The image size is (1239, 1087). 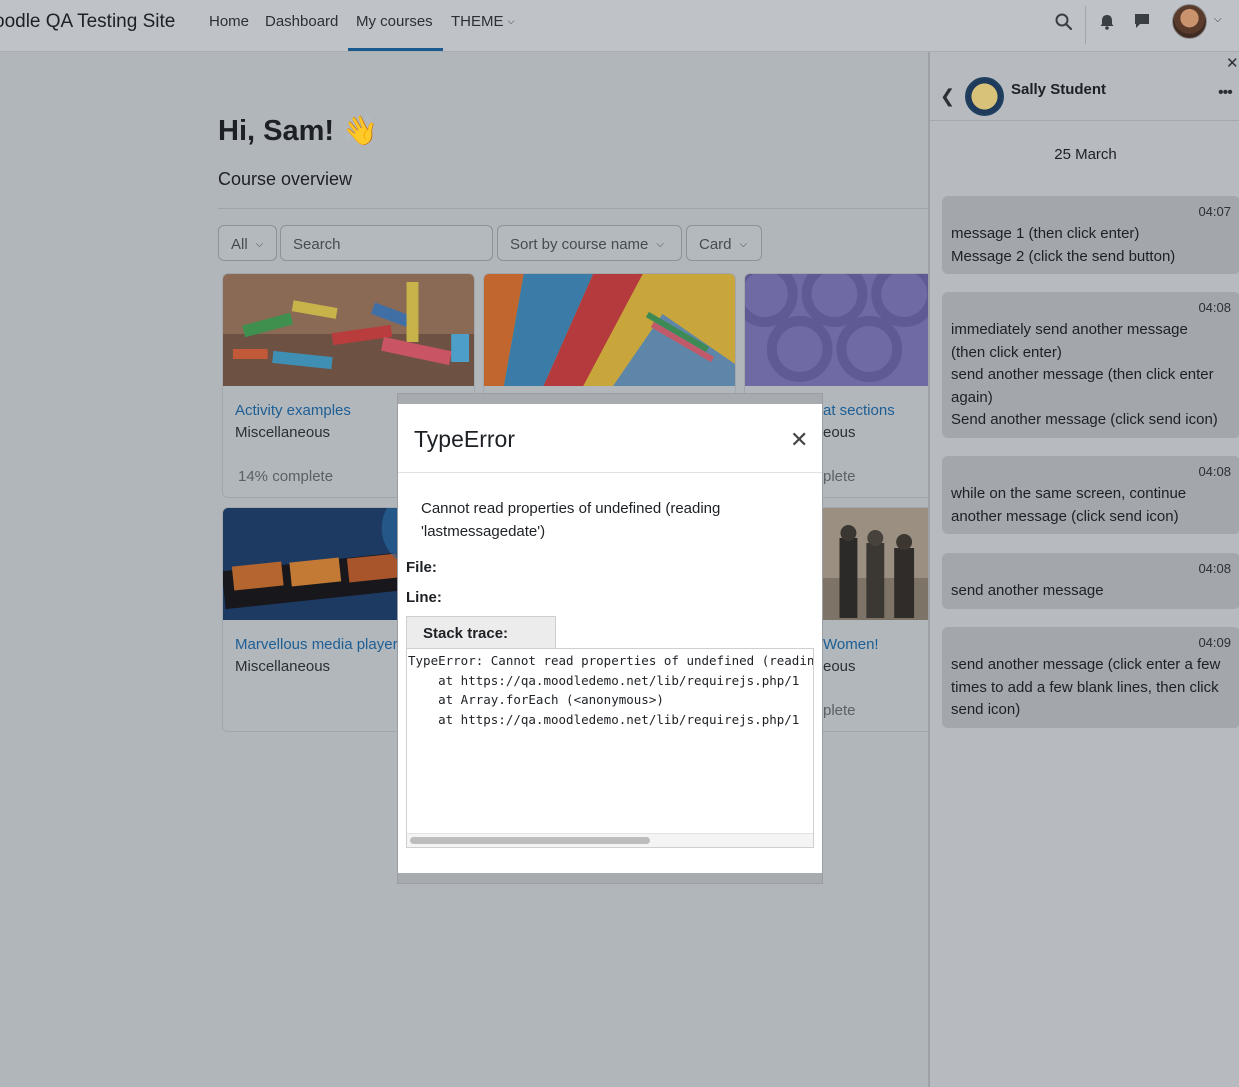 I want to click on scrollbar-thumb, so click(x=530, y=840).